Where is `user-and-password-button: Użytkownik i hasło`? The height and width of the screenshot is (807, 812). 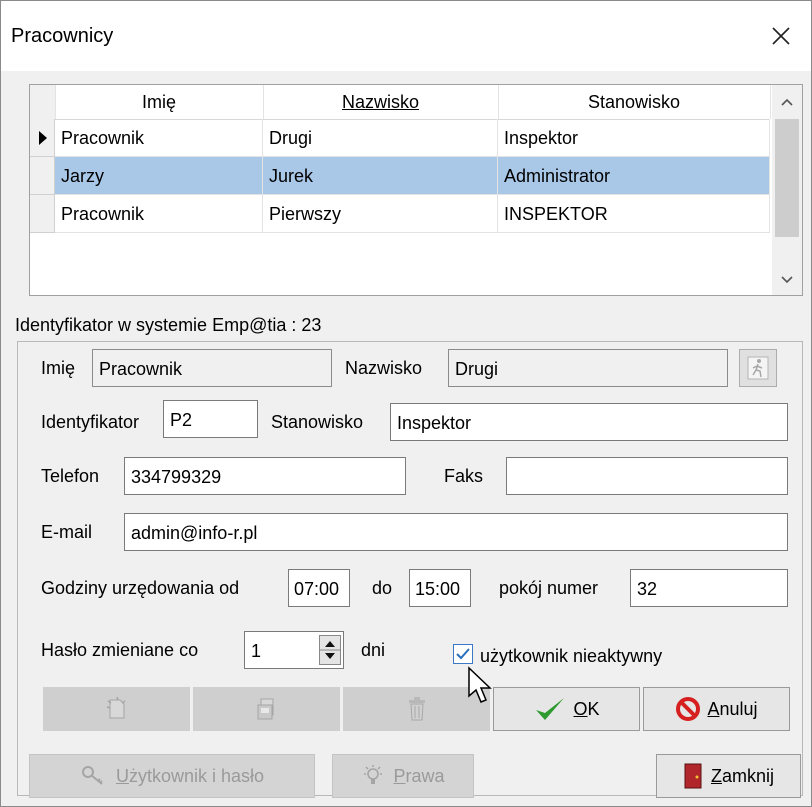
user-and-password-button: Użytkownik i hasło is located at coordinates (172, 776).